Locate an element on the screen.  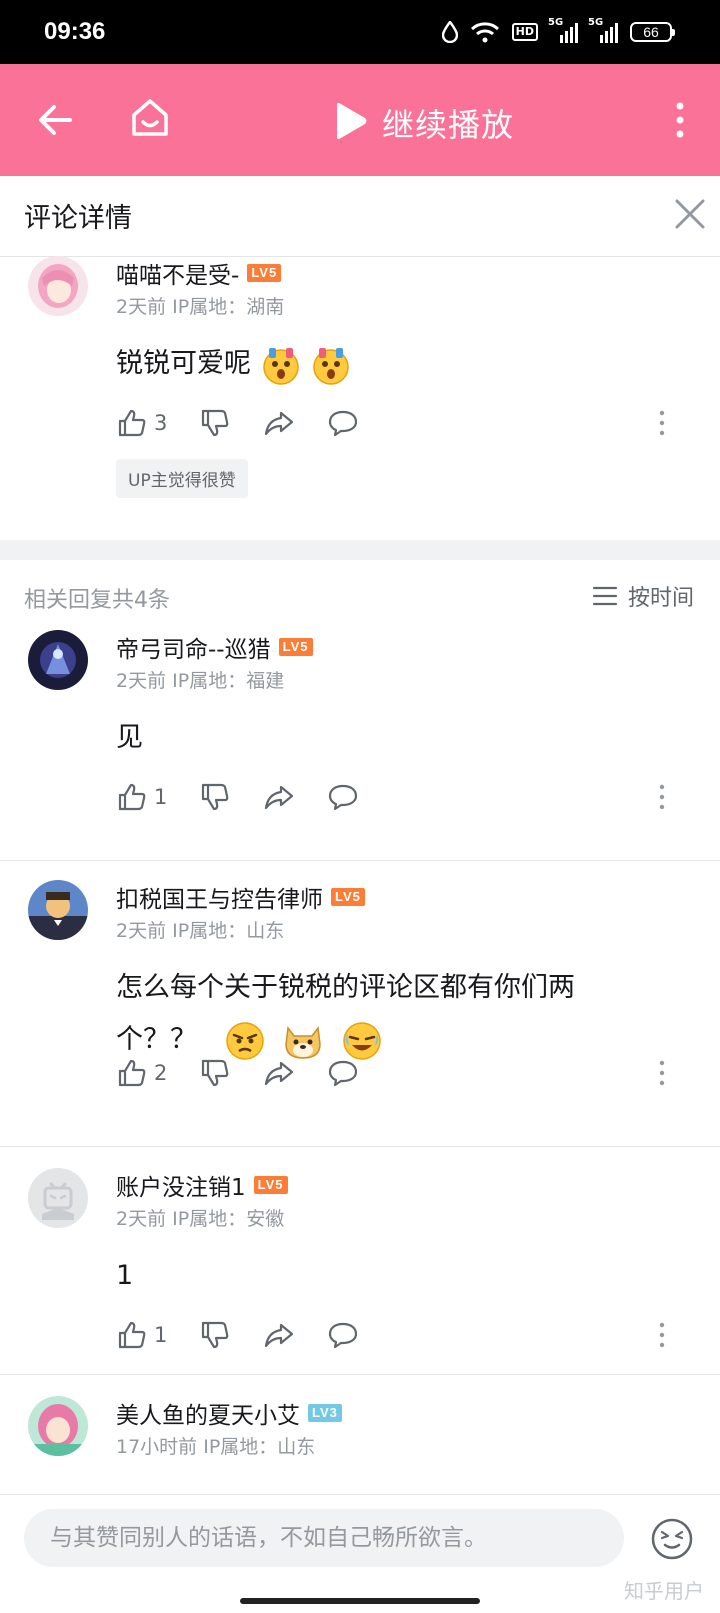
reply-item: 账户没注销1 LV5 2天前 IP属地：安徽 1 1 is located at coordinates (360, 1271).